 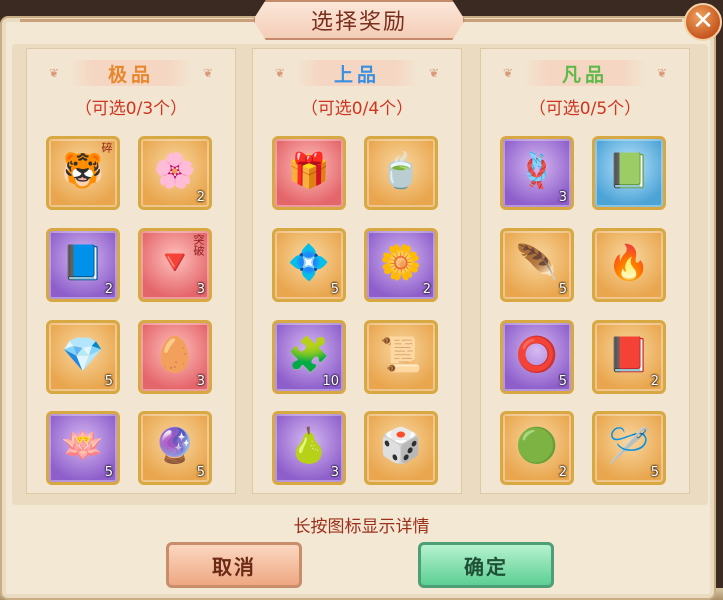 What do you see at coordinates (486, 565) in the screenshot?
I see `confirm-button: 确定` at bounding box center [486, 565].